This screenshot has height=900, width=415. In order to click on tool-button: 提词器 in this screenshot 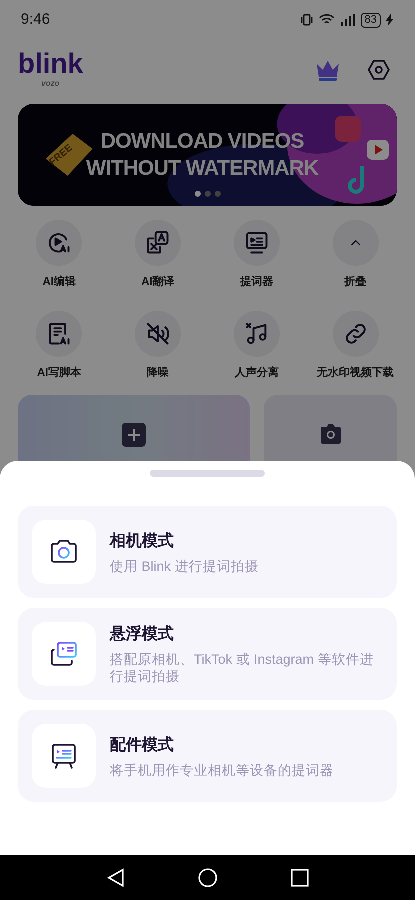, I will do `click(257, 255)`.